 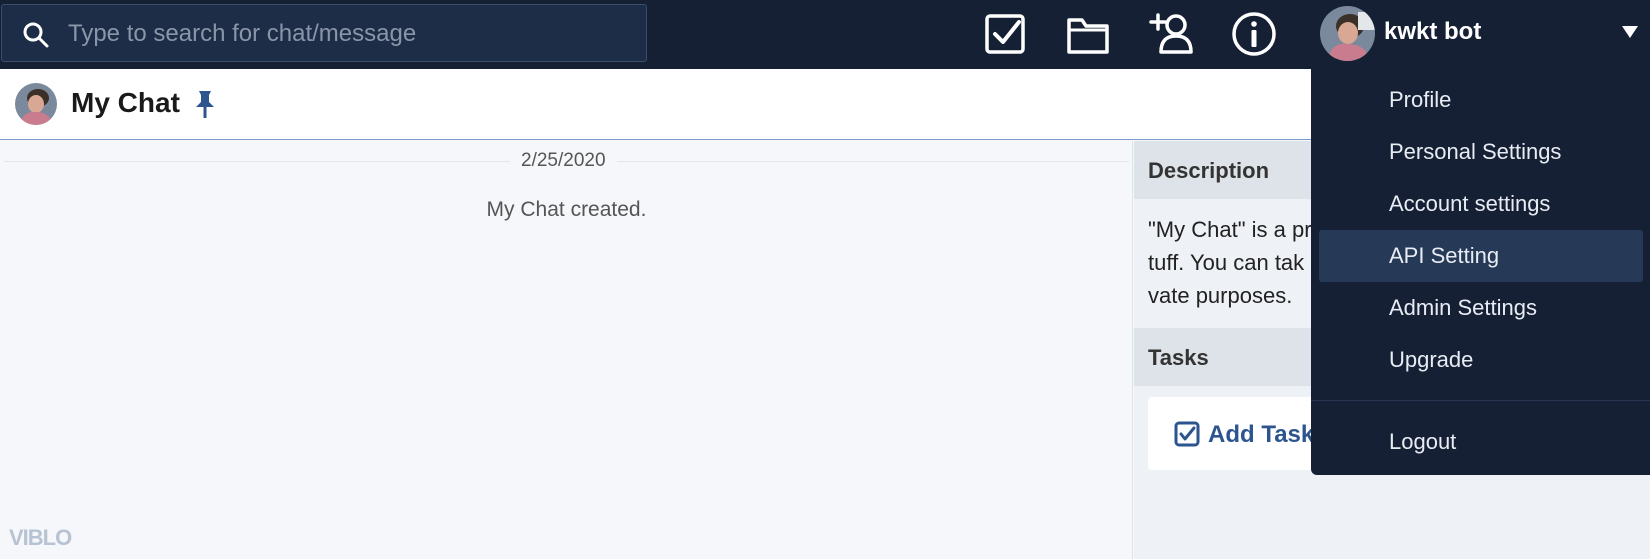 What do you see at coordinates (1005, 34) in the screenshot?
I see `task-checkbox-icon` at bounding box center [1005, 34].